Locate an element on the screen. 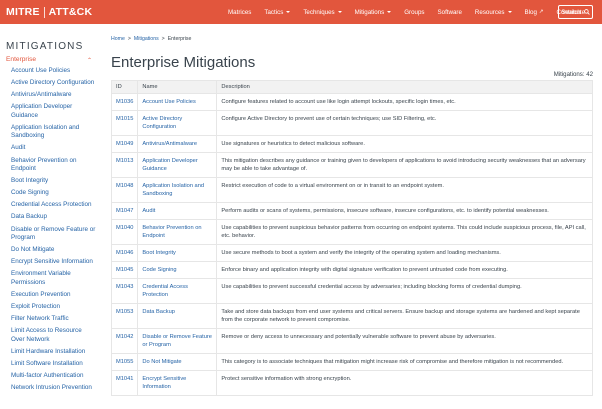 The width and height of the screenshot is (602, 409). brand-attack: ATT&CK is located at coordinates (70, 12).